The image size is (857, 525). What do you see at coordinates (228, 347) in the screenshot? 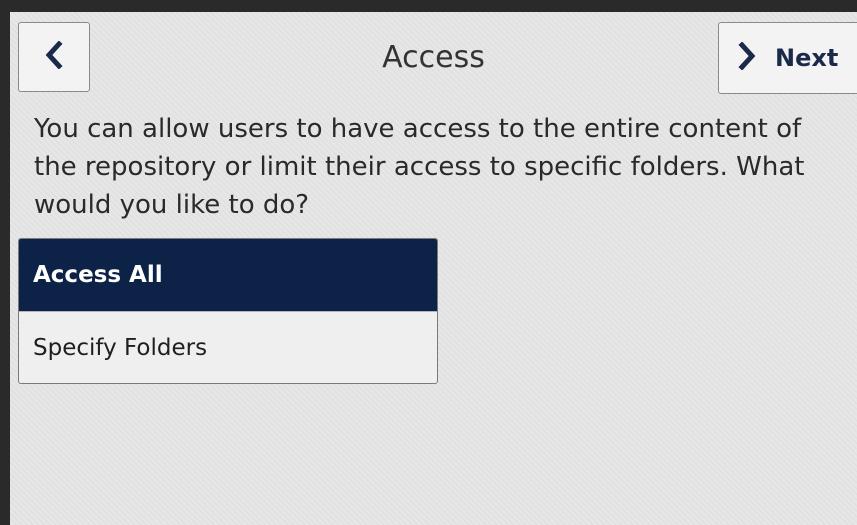
I see `option-specify-folders: Specify Folders` at bounding box center [228, 347].